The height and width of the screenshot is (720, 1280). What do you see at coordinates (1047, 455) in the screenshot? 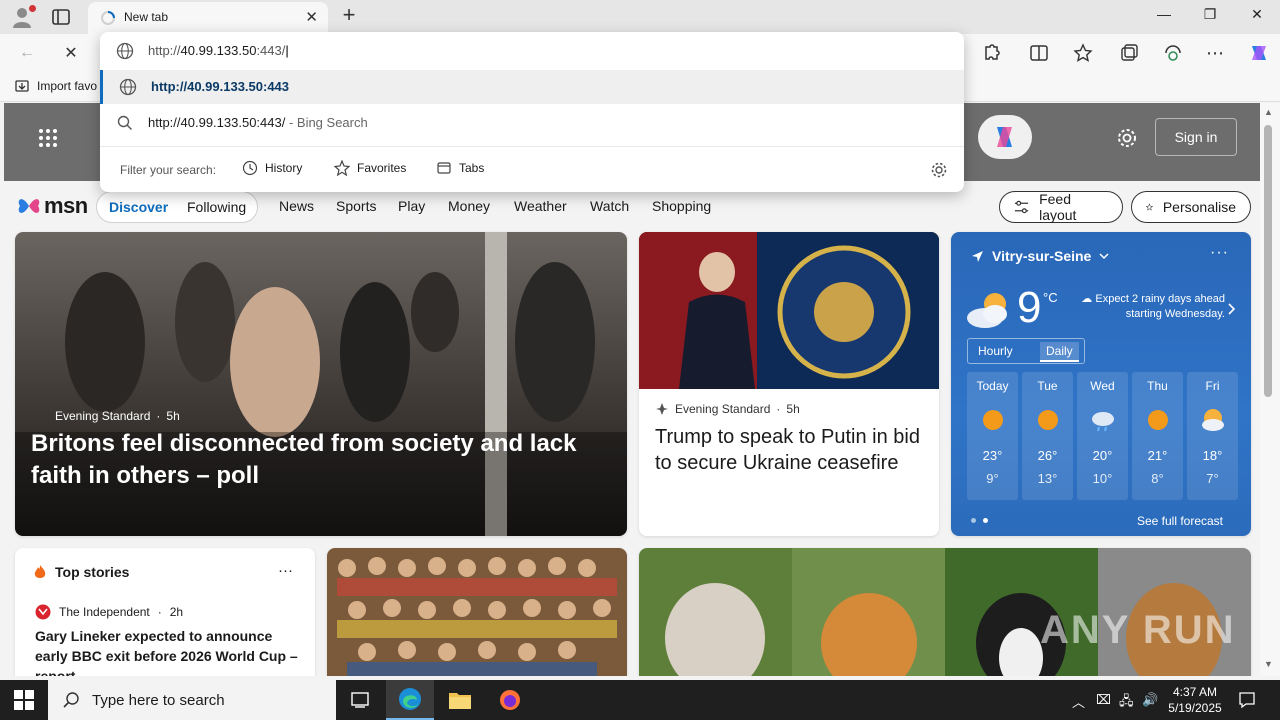
I see `day-high: 26°` at bounding box center [1047, 455].